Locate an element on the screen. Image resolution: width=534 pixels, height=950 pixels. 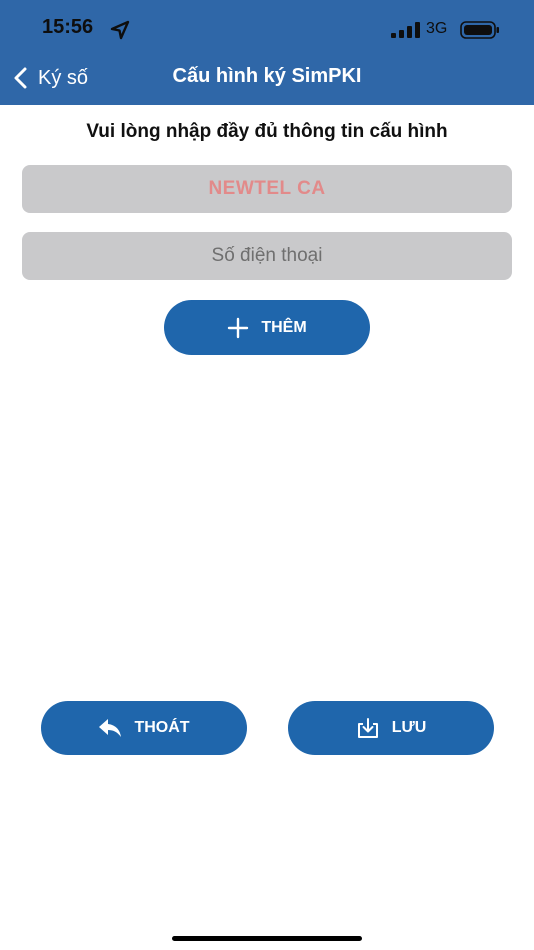
signal-icon is located at coordinates (405, 30).